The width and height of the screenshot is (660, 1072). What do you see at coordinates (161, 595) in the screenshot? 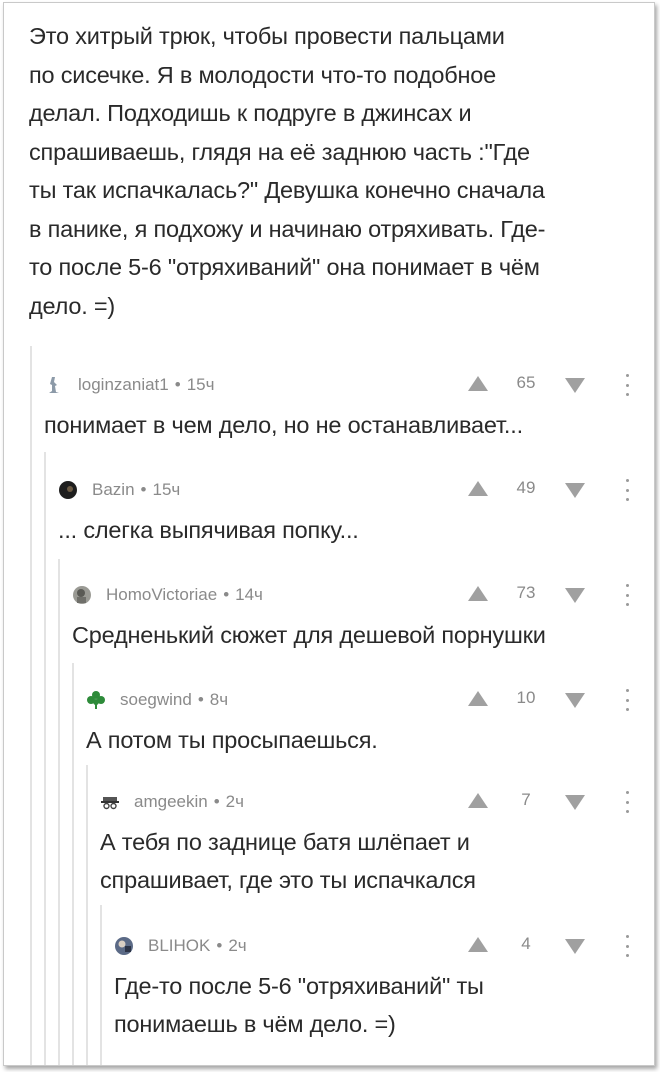
I see `comment-username: HomoVictoriae` at bounding box center [161, 595].